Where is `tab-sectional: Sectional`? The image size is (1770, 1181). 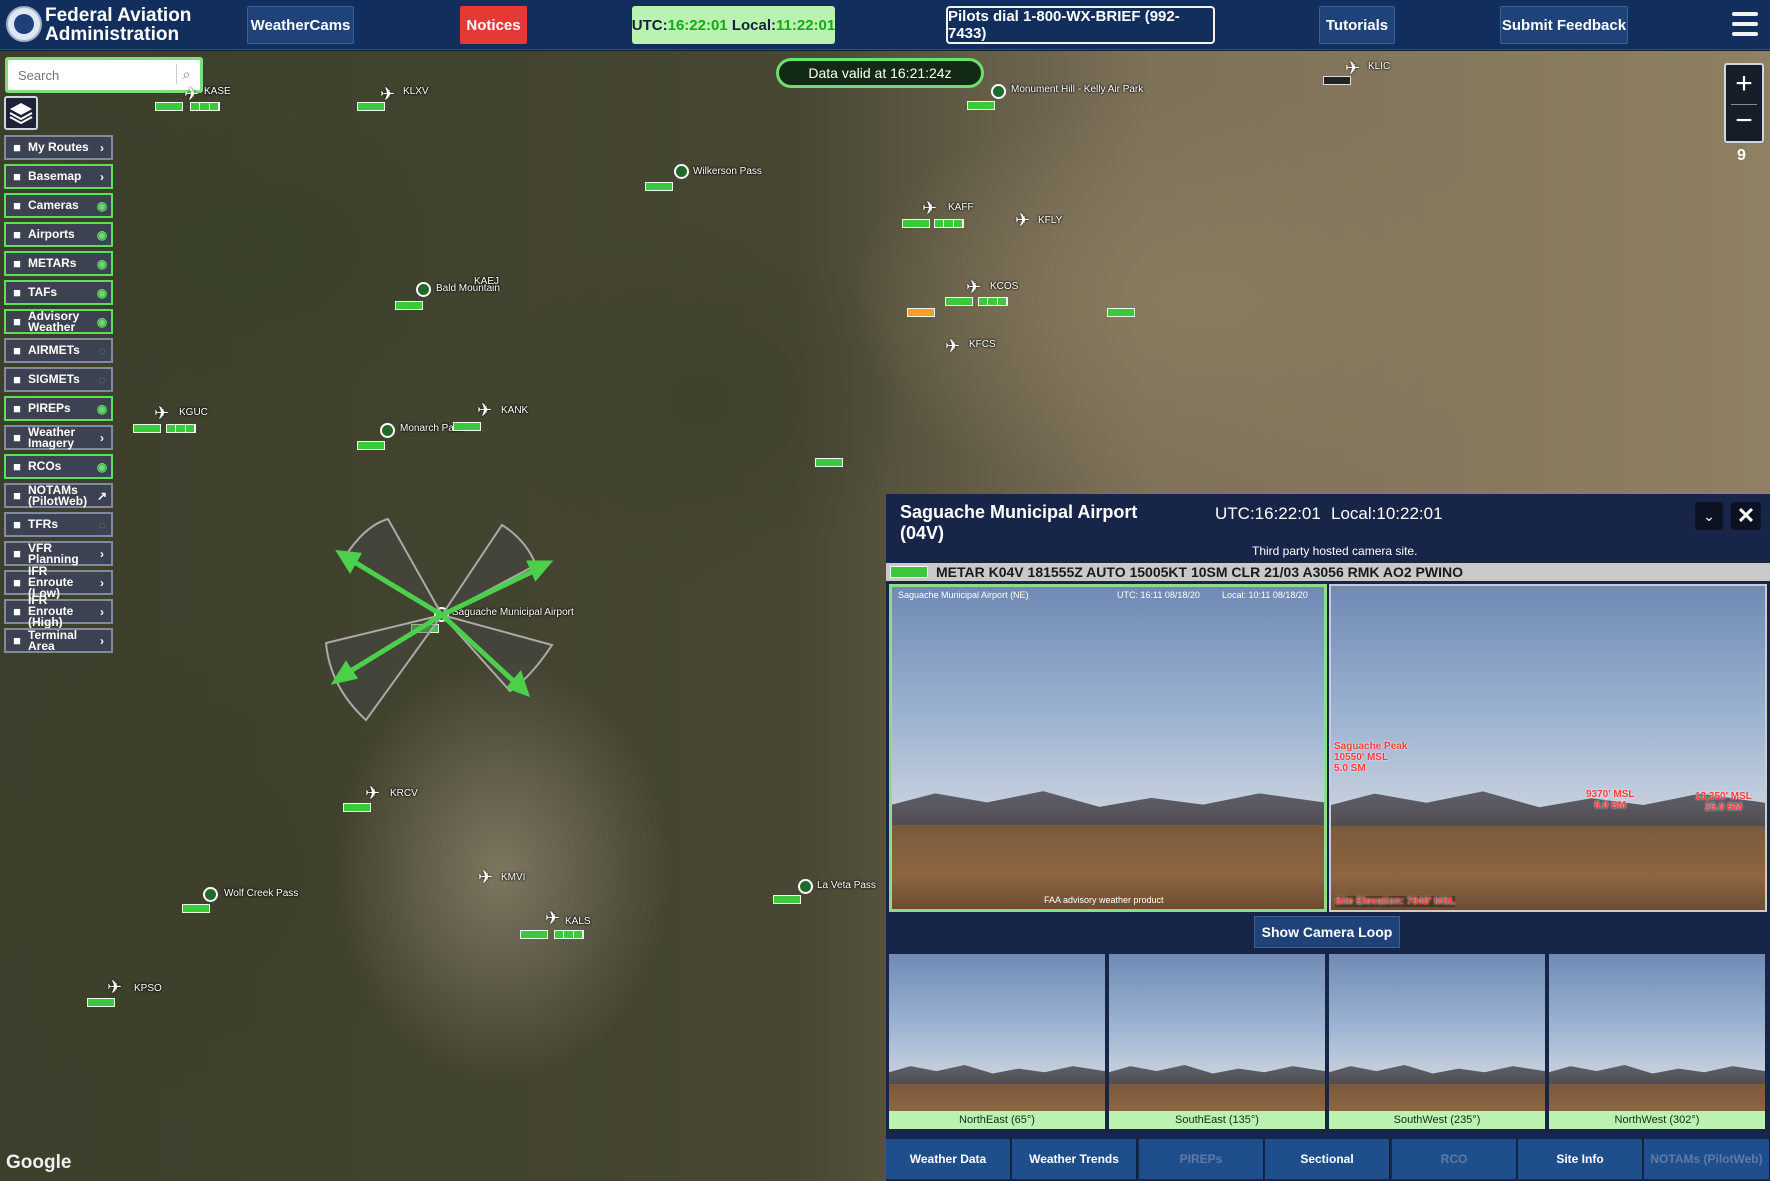 tab-sectional: Sectional is located at coordinates (1327, 1159).